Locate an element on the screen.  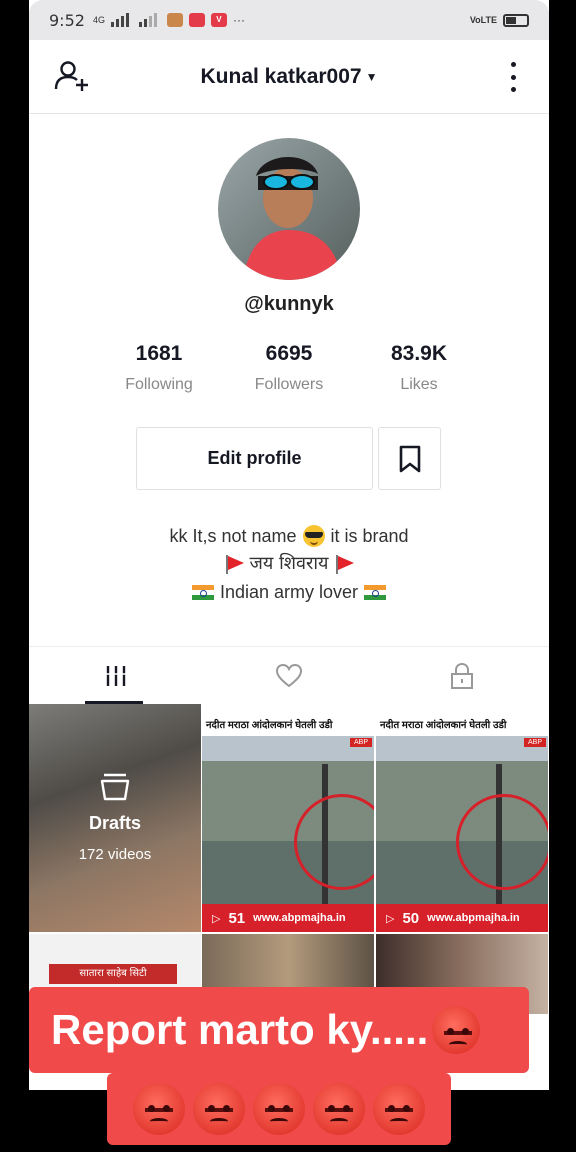
stat-label: Followers is located at coordinates (289, 384).